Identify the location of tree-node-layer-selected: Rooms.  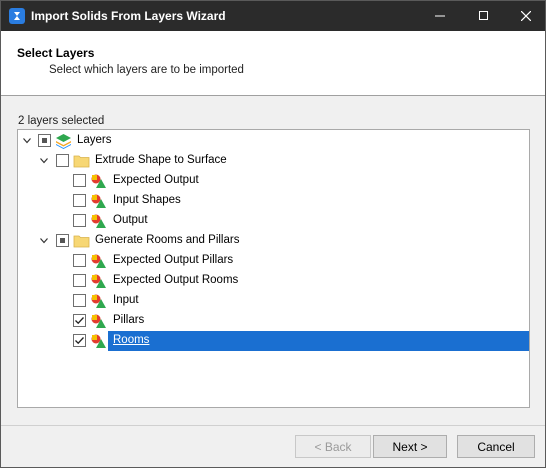
(273, 341).